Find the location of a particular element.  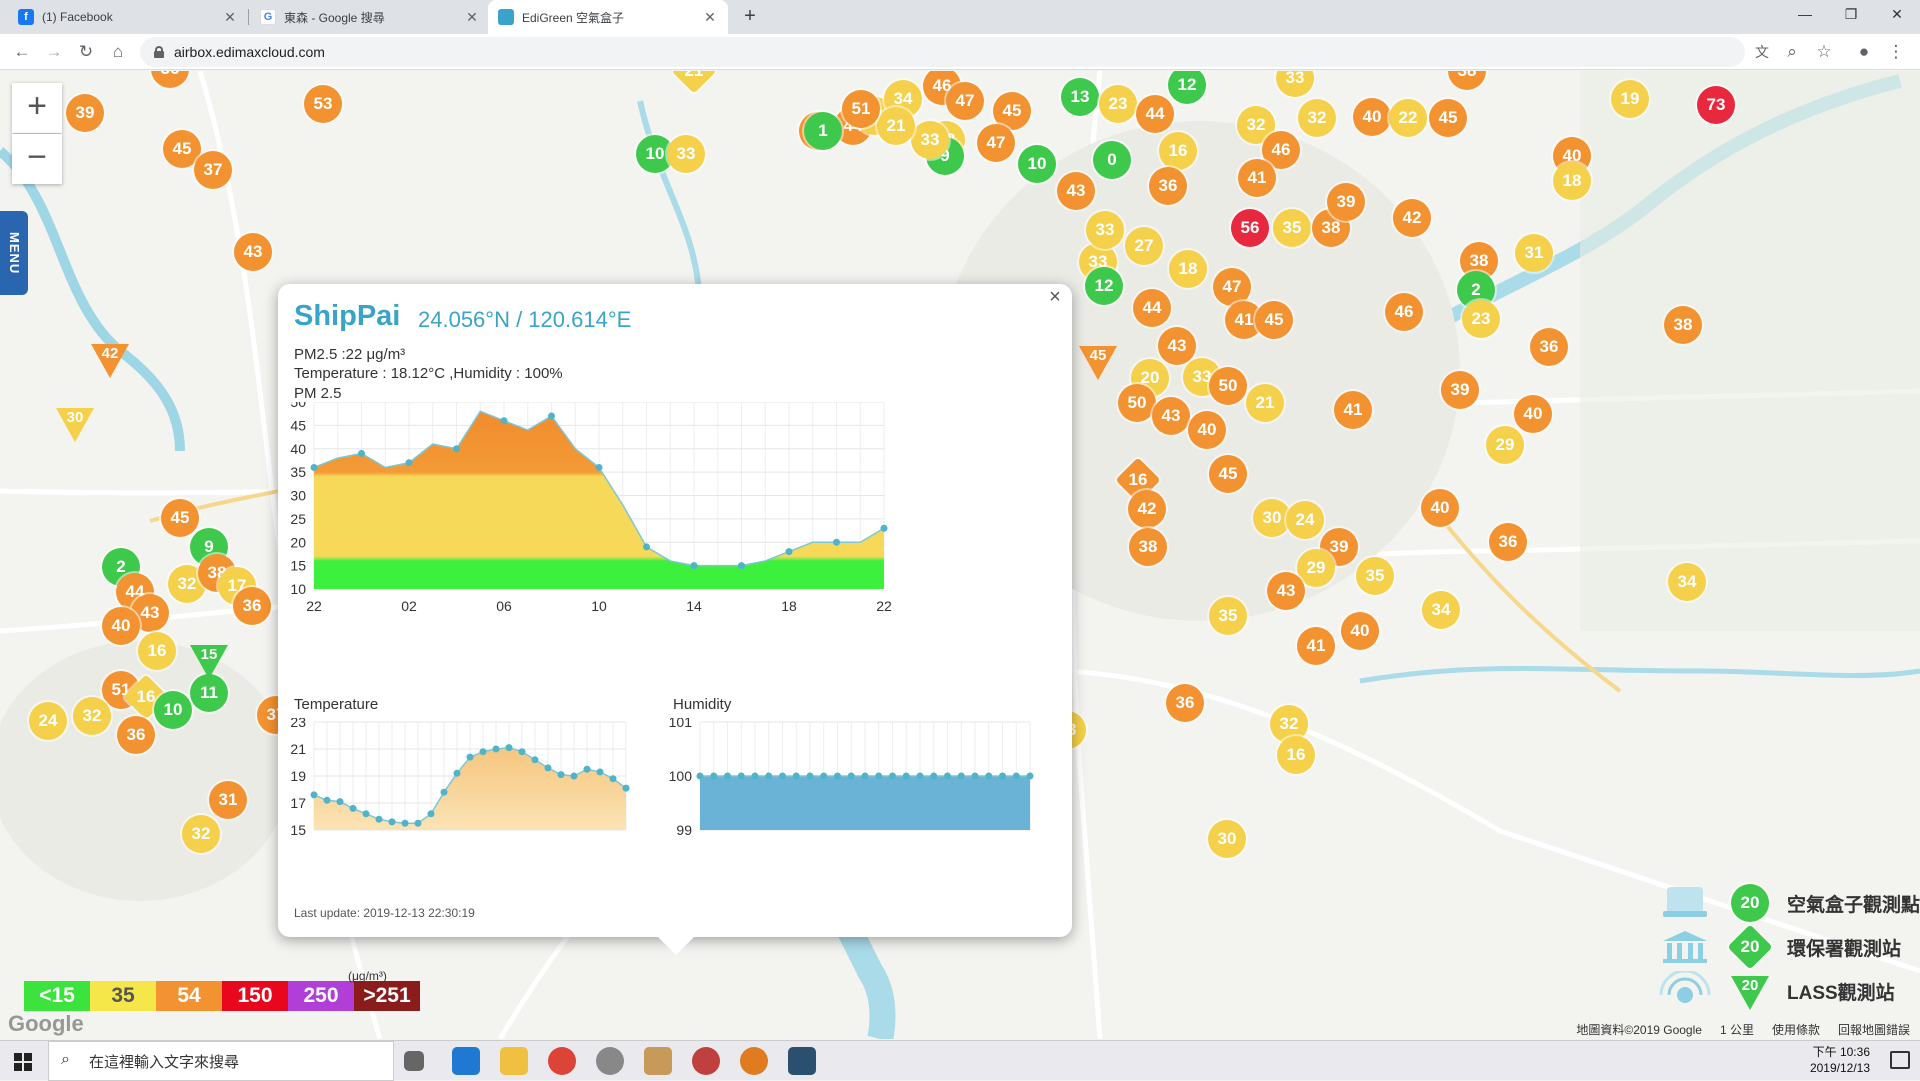

menu-kebab-icon: ⋮ is located at coordinates (1896, 52).